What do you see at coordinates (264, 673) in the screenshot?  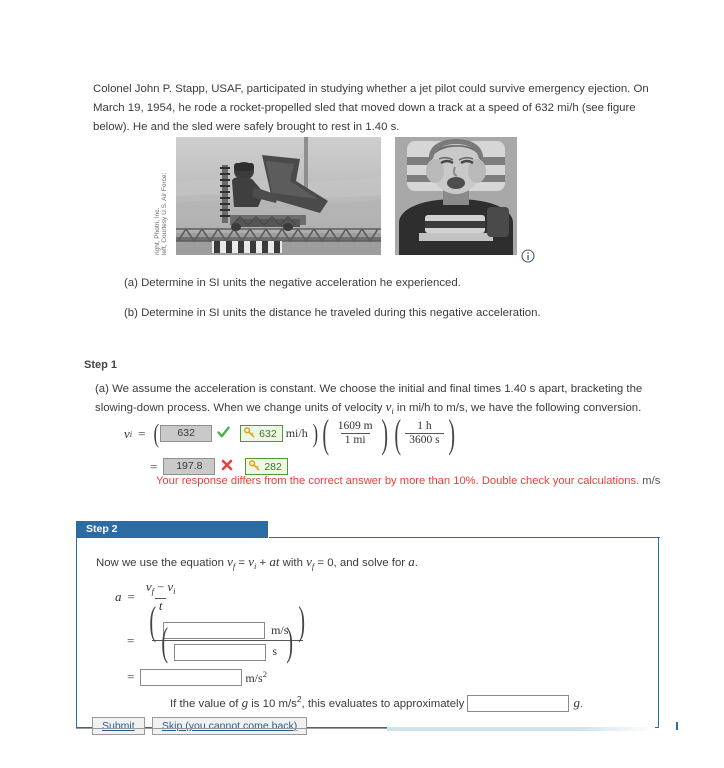 I see `unit-ms2-exponent: 2` at bounding box center [264, 673].